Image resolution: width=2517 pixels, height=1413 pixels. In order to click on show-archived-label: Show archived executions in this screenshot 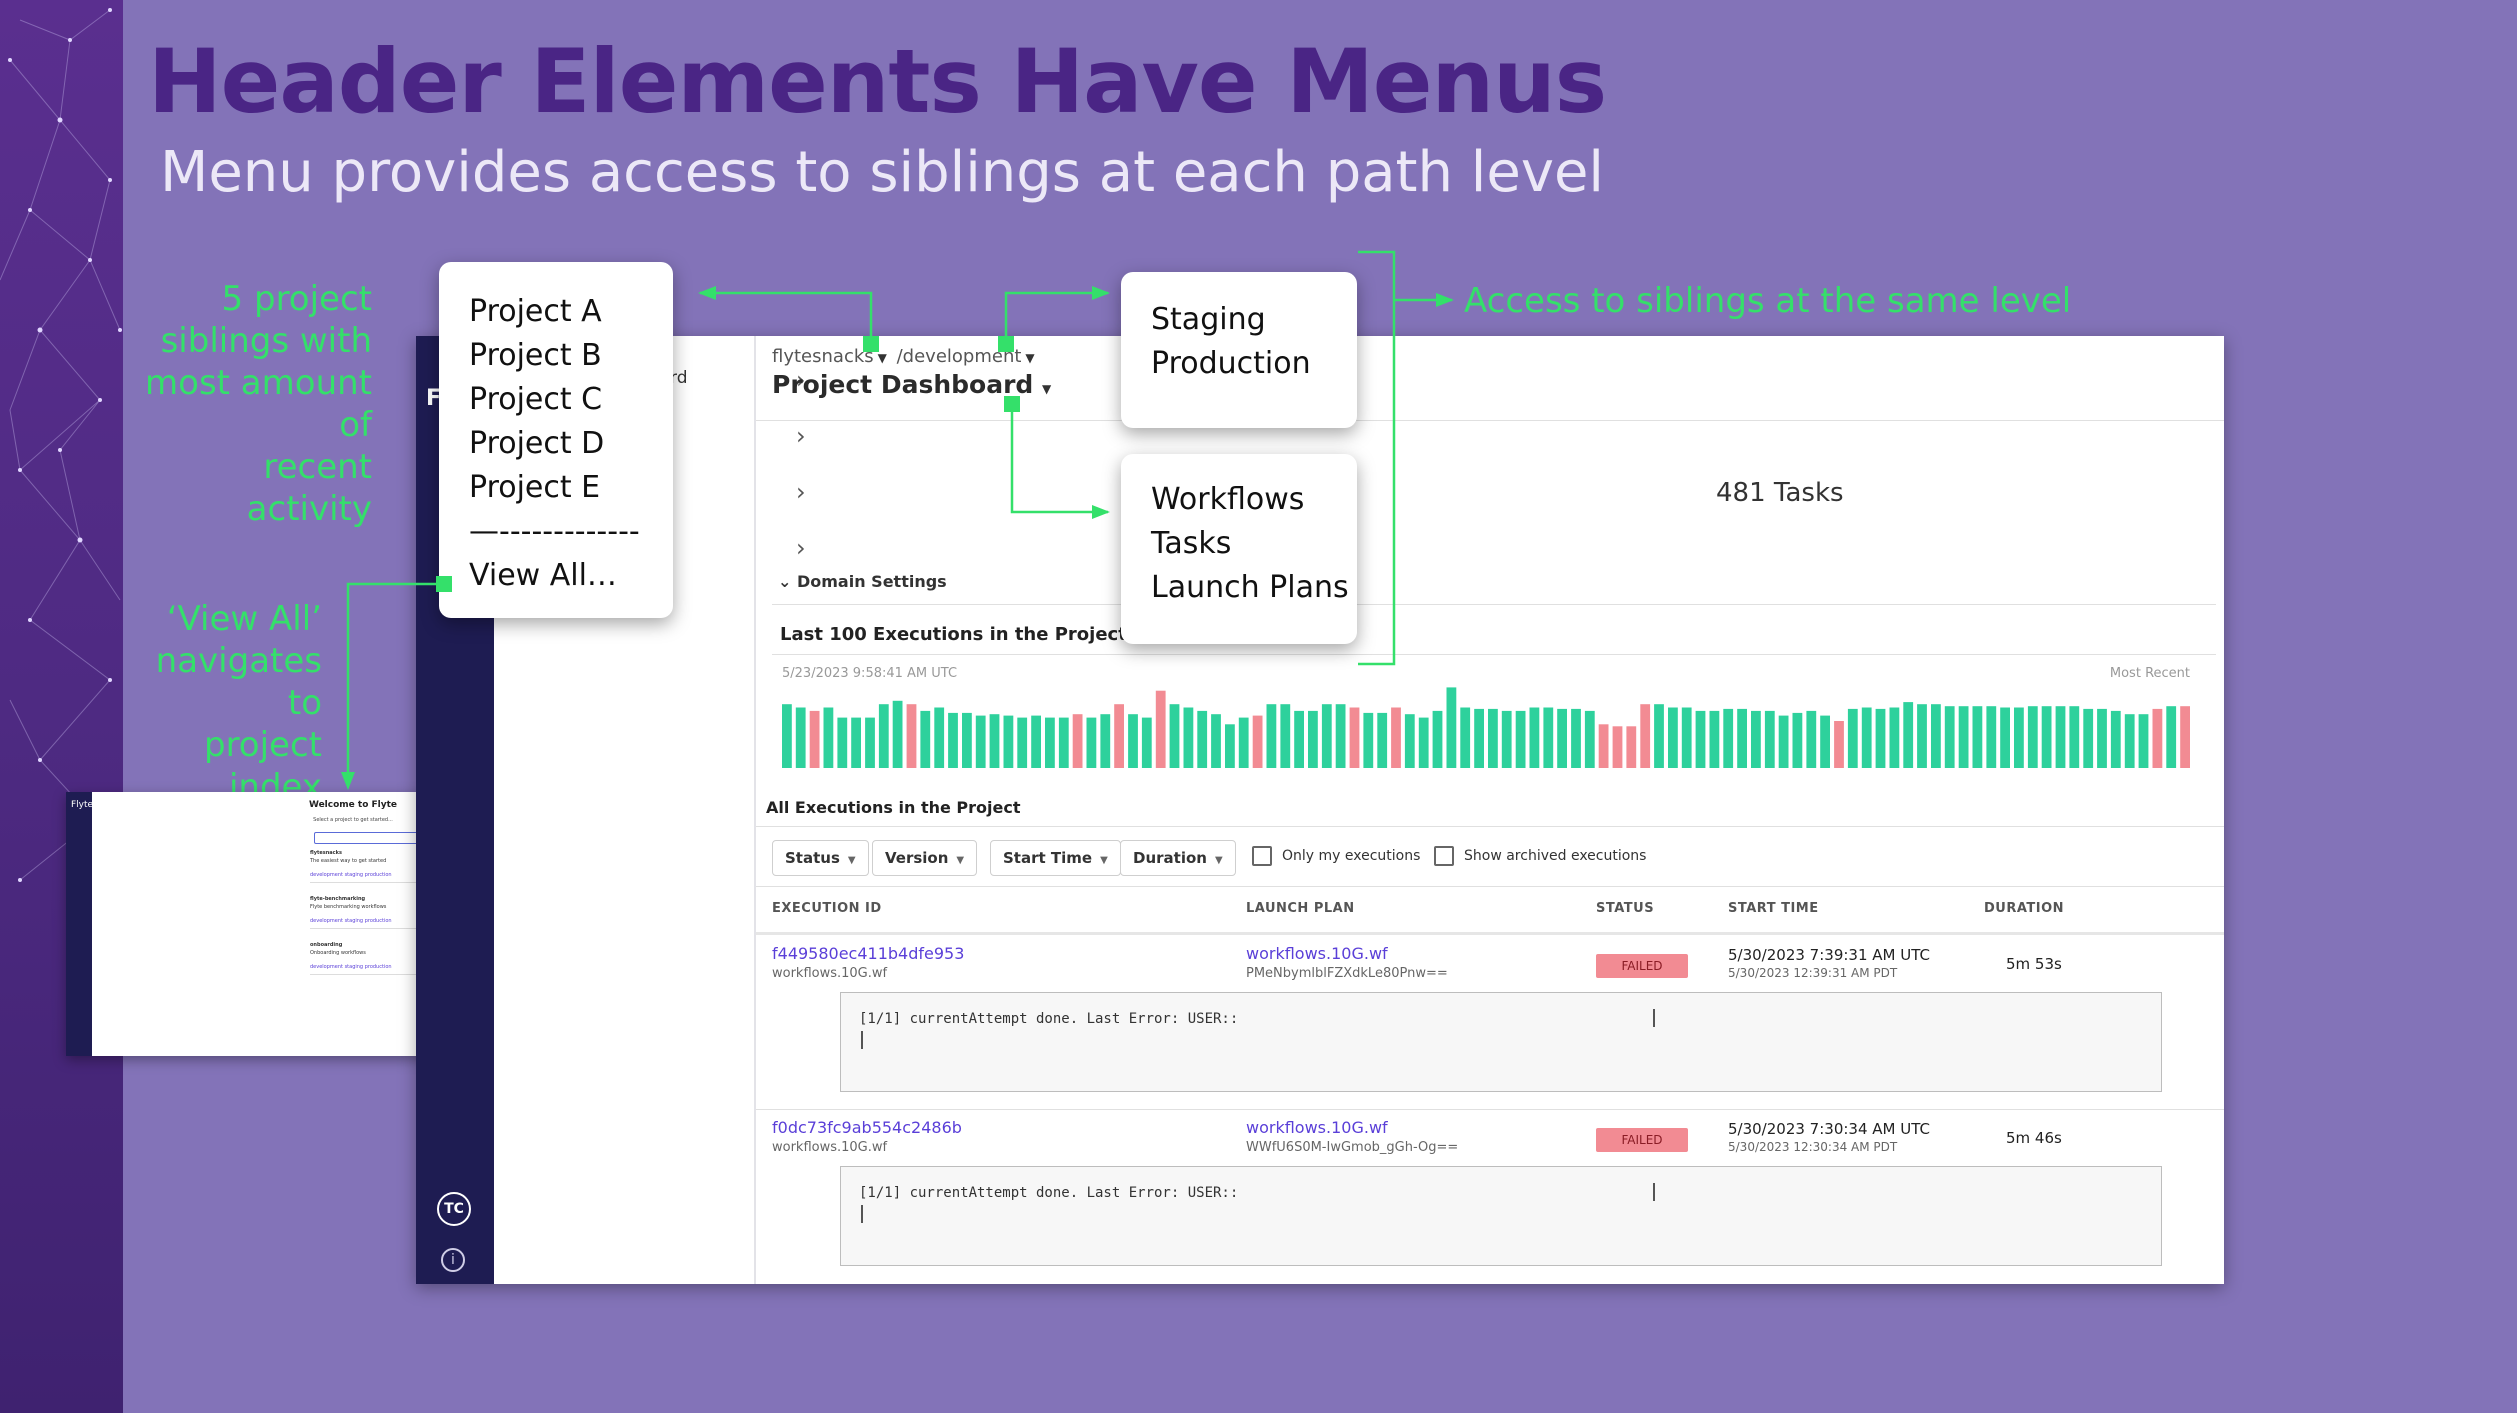, I will do `click(1555, 856)`.